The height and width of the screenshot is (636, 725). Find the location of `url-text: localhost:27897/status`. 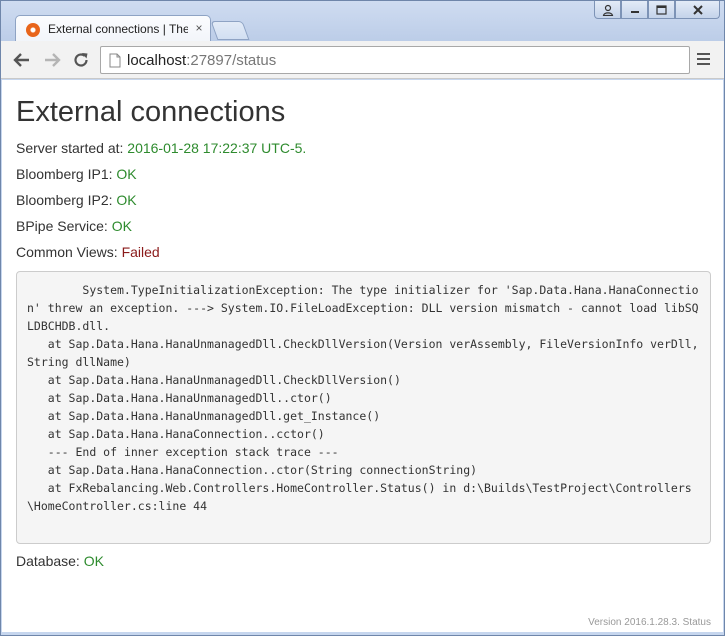

url-text: localhost:27897/status is located at coordinates (201, 60).